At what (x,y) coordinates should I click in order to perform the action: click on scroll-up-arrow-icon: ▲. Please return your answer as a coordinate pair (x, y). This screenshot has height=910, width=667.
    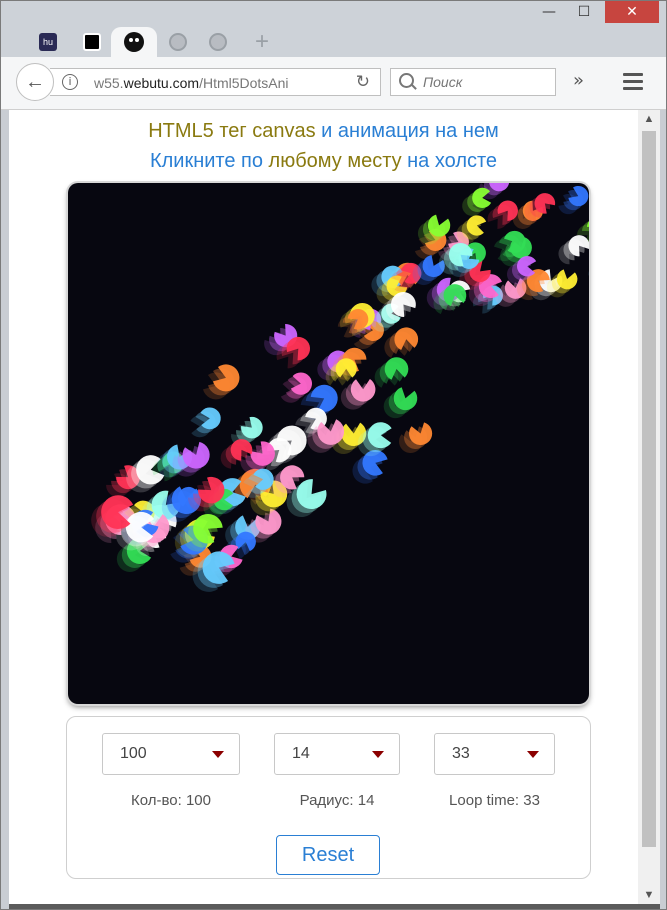
    Looking at the image, I should click on (649, 119).